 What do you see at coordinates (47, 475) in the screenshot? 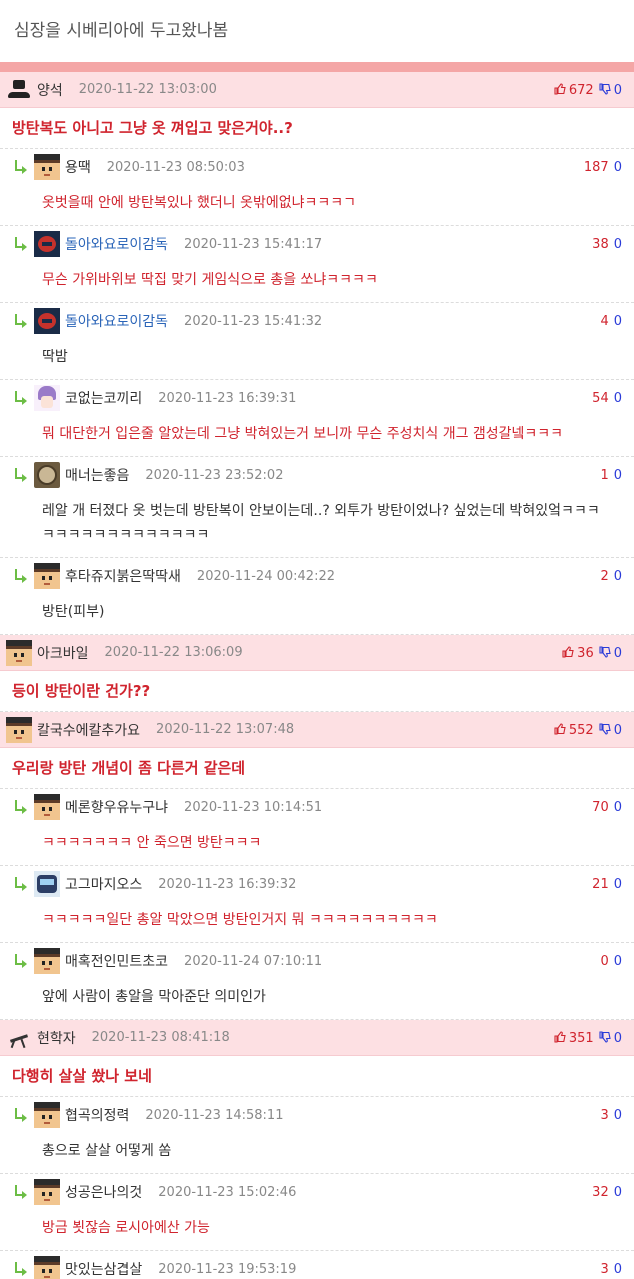
I see `clock-avatar` at bounding box center [47, 475].